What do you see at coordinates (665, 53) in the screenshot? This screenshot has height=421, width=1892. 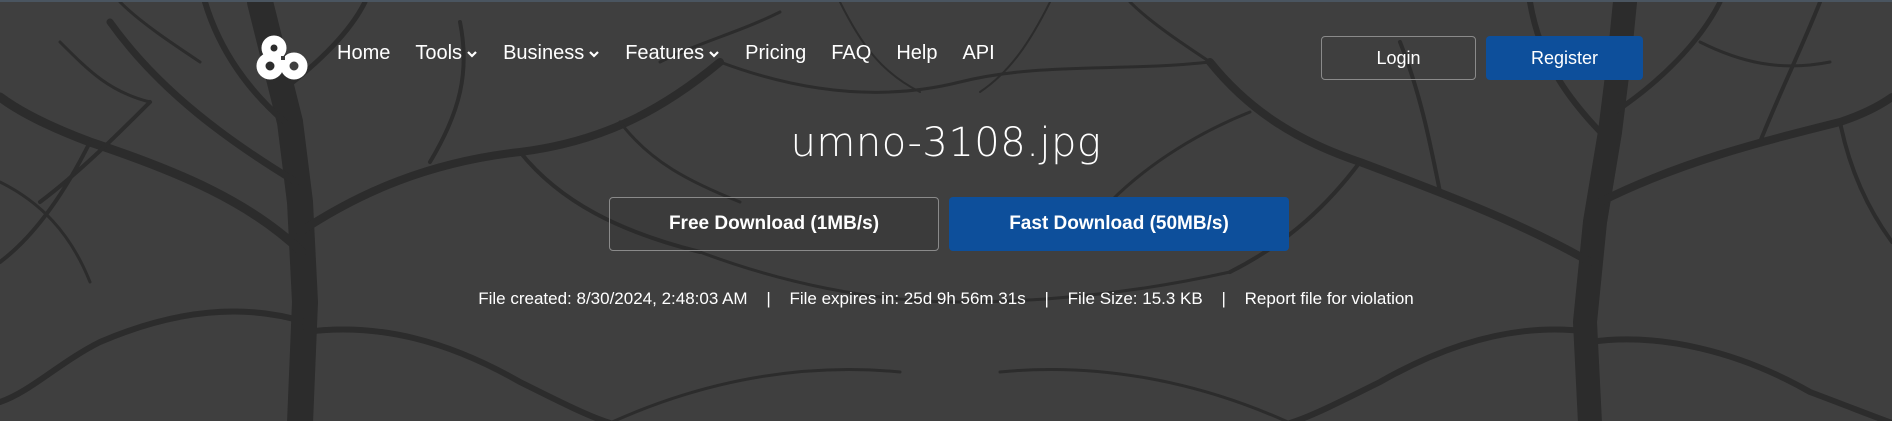 I see `nav-features-label: Features` at bounding box center [665, 53].